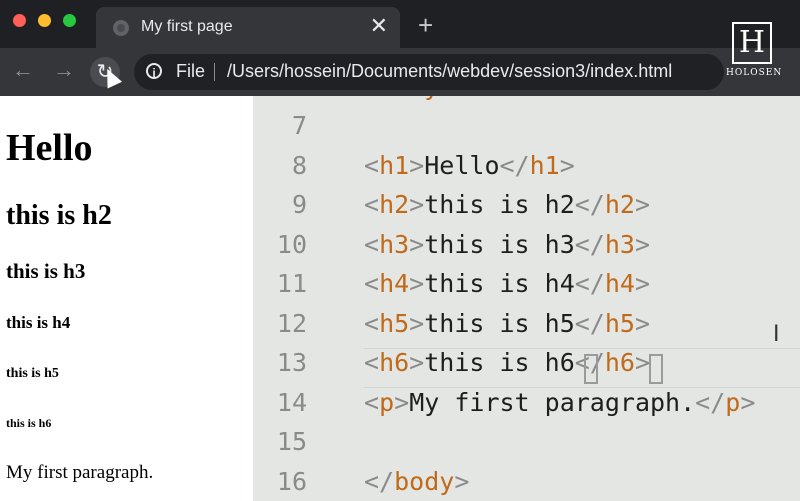 The height and width of the screenshot is (501, 800). Describe the element at coordinates (291, 402) in the screenshot. I see `line-number: 14` at that location.